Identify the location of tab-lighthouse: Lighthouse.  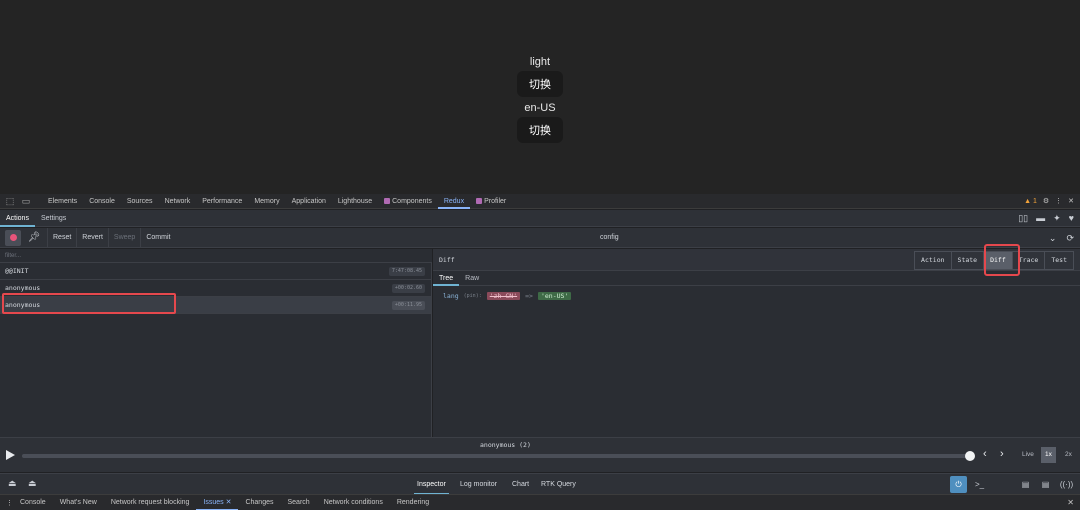
(355, 201).